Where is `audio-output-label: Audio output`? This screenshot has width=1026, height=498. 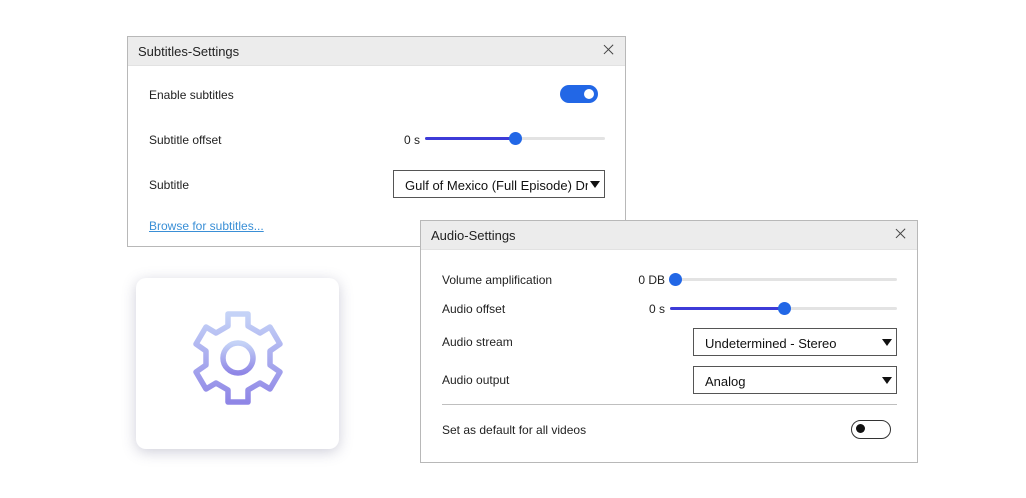 audio-output-label: Audio output is located at coordinates (476, 380).